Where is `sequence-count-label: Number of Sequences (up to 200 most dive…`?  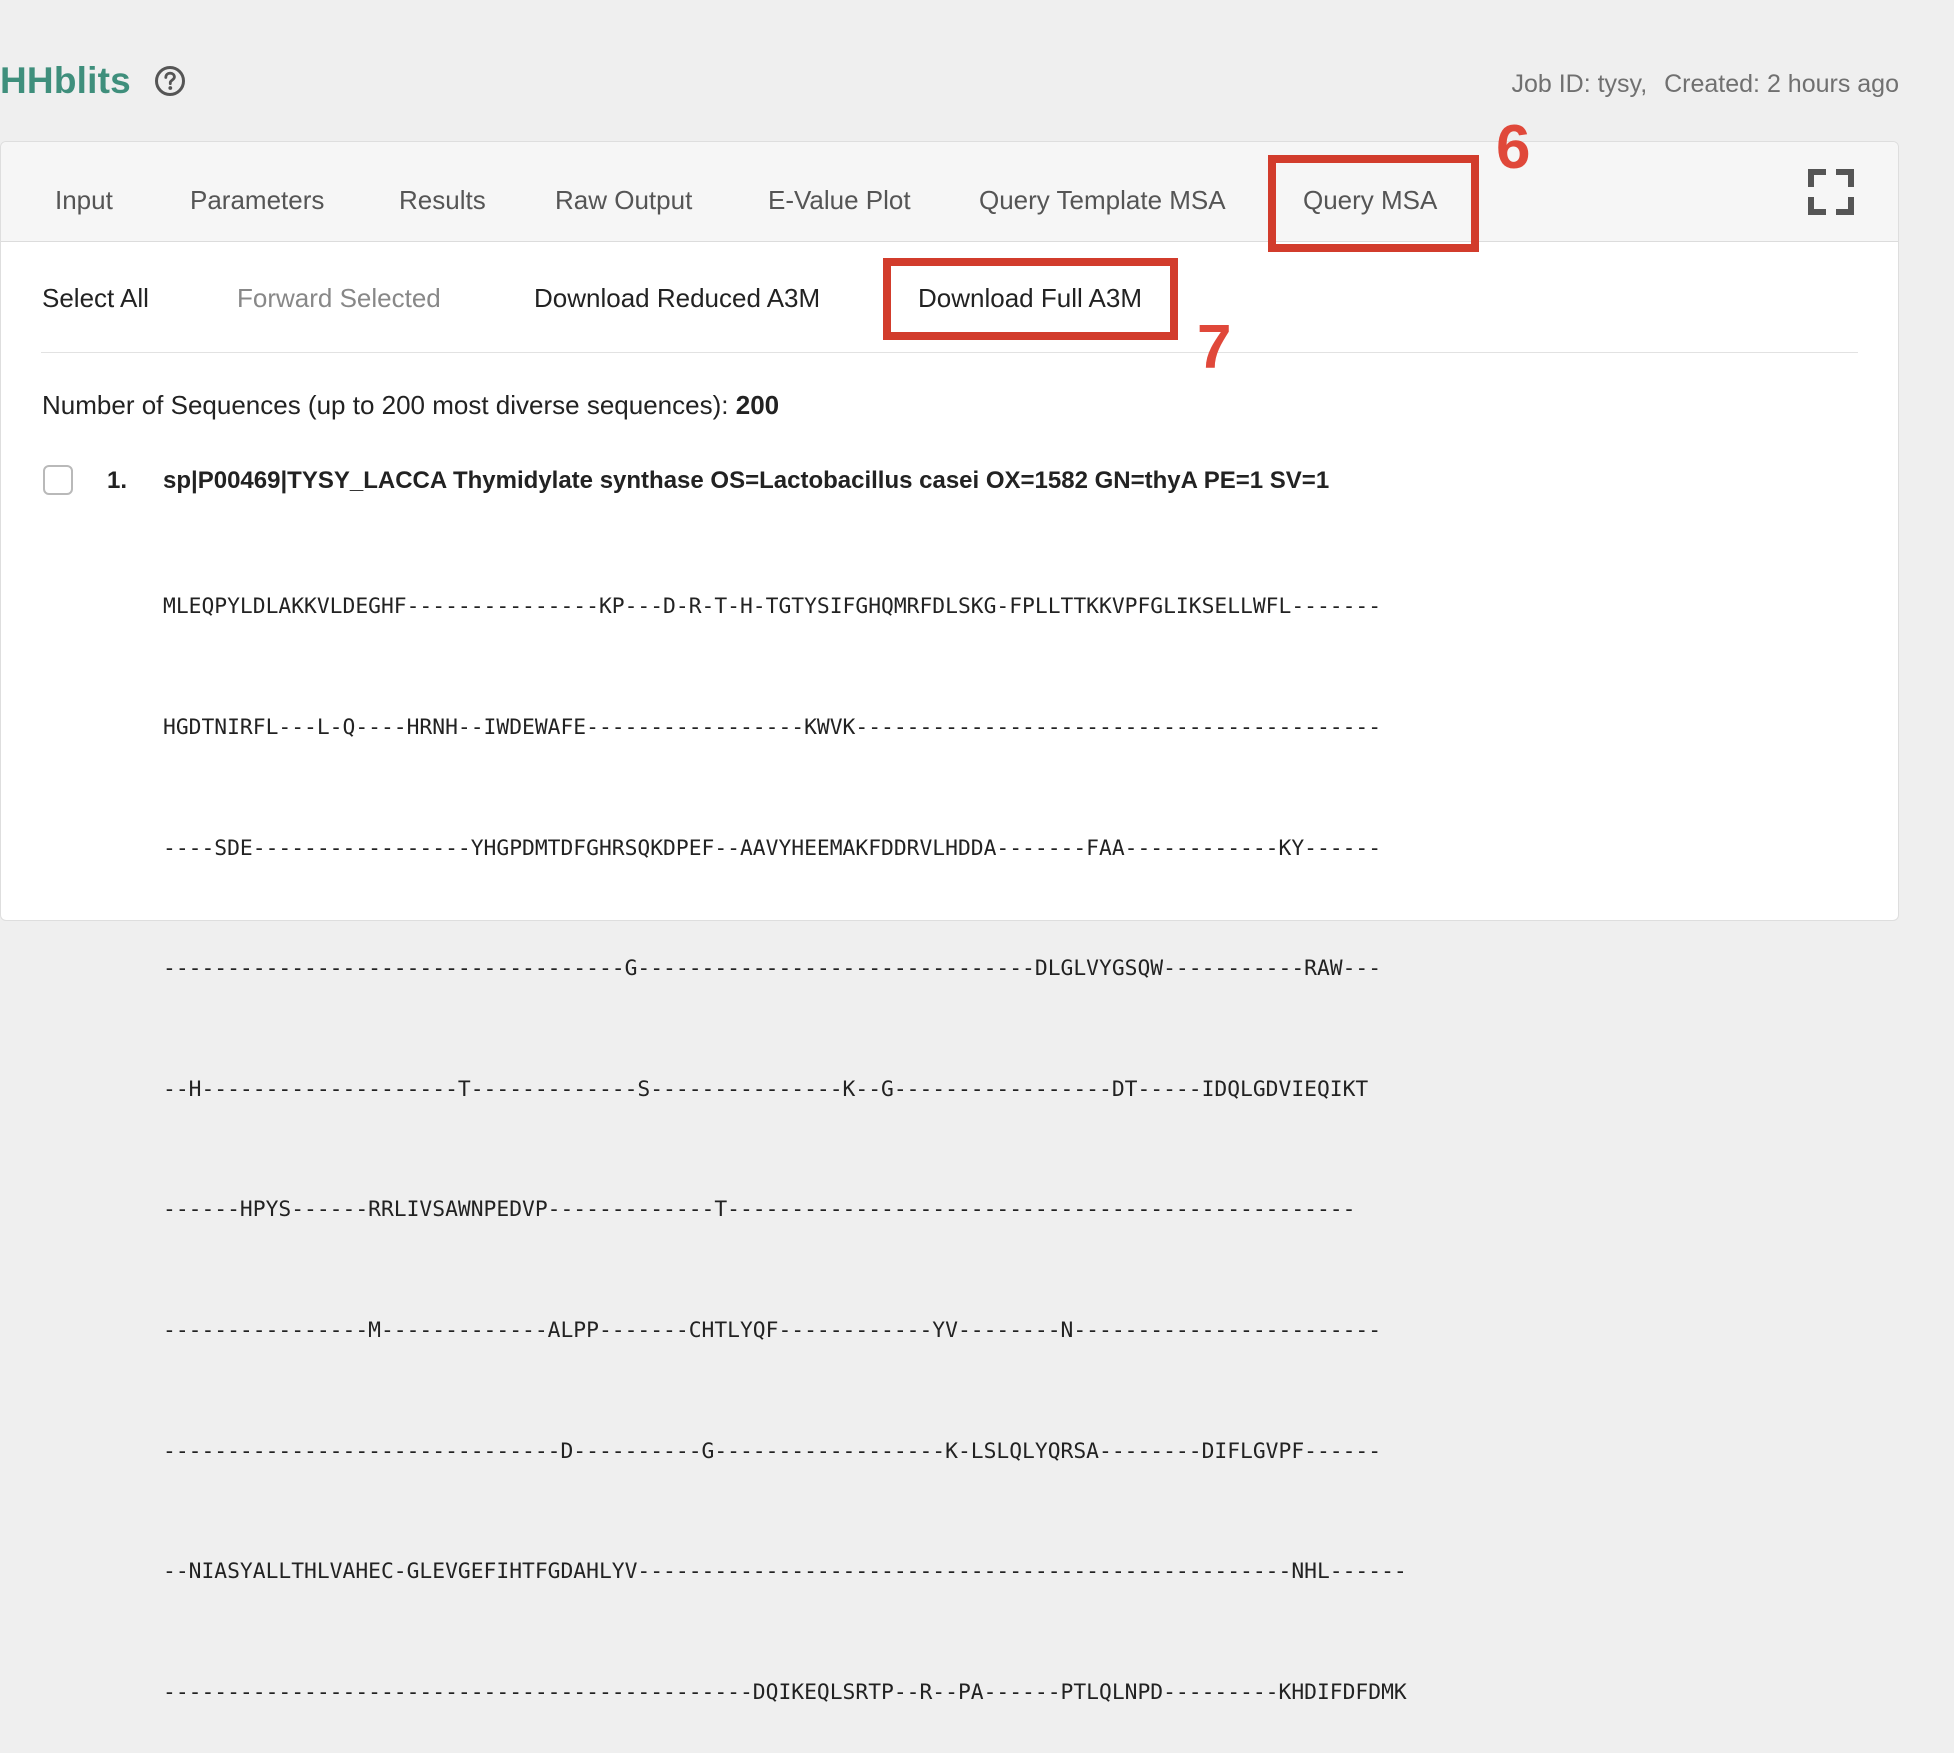 sequence-count-label: Number of Sequences (up to 200 most dive… is located at coordinates (385, 405).